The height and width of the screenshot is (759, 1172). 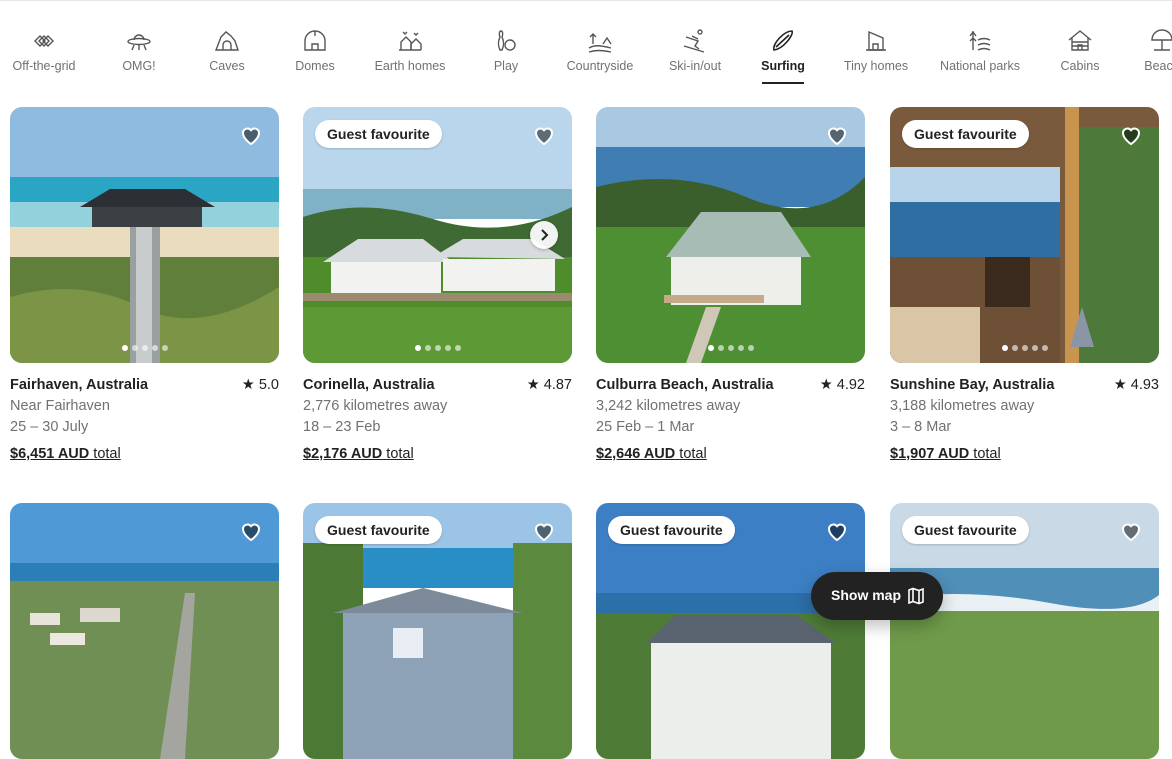 What do you see at coordinates (1144, 385) in the screenshot?
I see `rating-value: 4.93` at bounding box center [1144, 385].